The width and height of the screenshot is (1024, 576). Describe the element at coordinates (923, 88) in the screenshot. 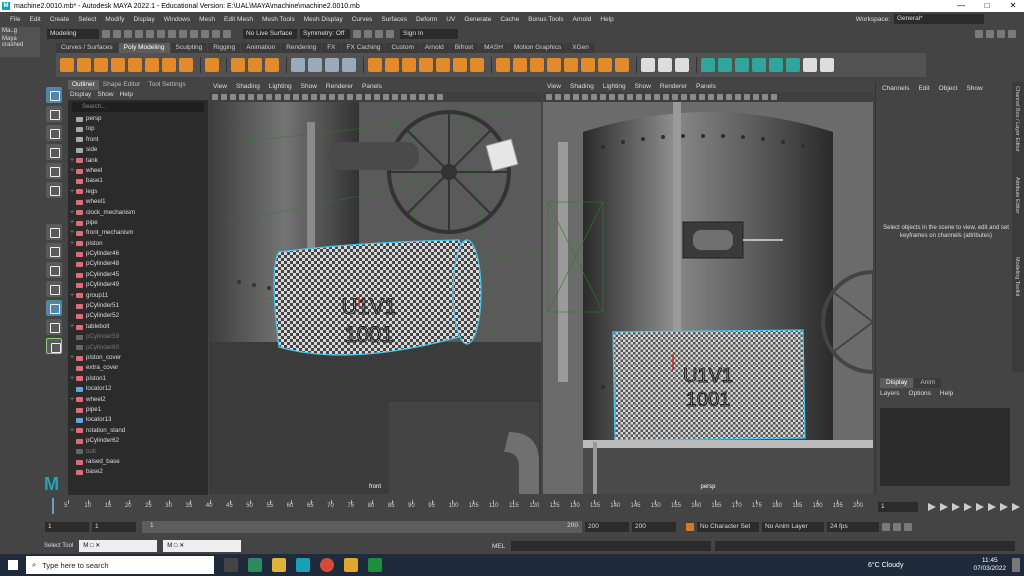

I see `channel-menu-edit: Edit` at that location.